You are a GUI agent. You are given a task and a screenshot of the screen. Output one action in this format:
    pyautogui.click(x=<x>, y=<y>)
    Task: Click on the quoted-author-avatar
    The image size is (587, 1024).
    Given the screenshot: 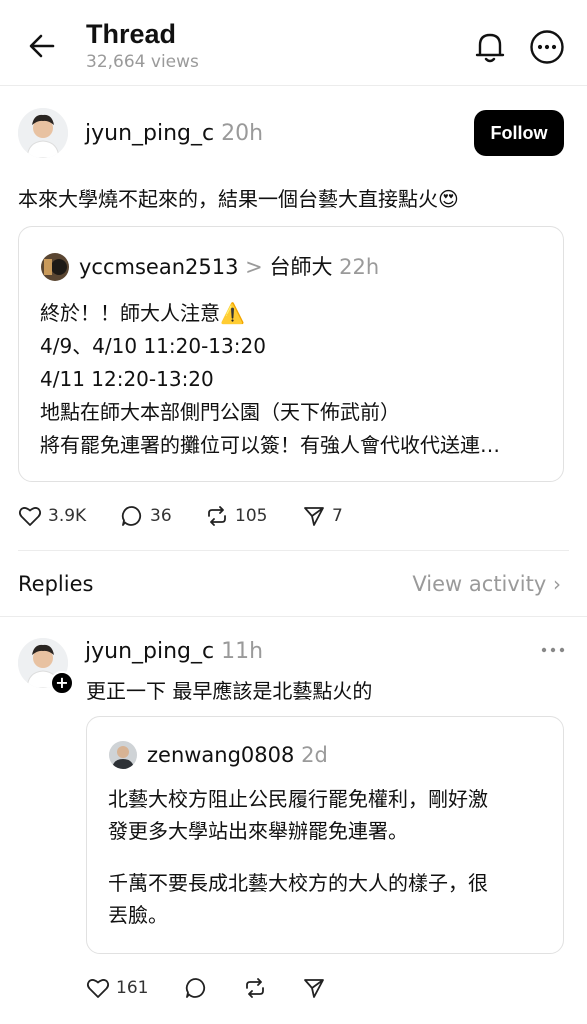 What is the action you would take?
    pyautogui.click(x=55, y=267)
    